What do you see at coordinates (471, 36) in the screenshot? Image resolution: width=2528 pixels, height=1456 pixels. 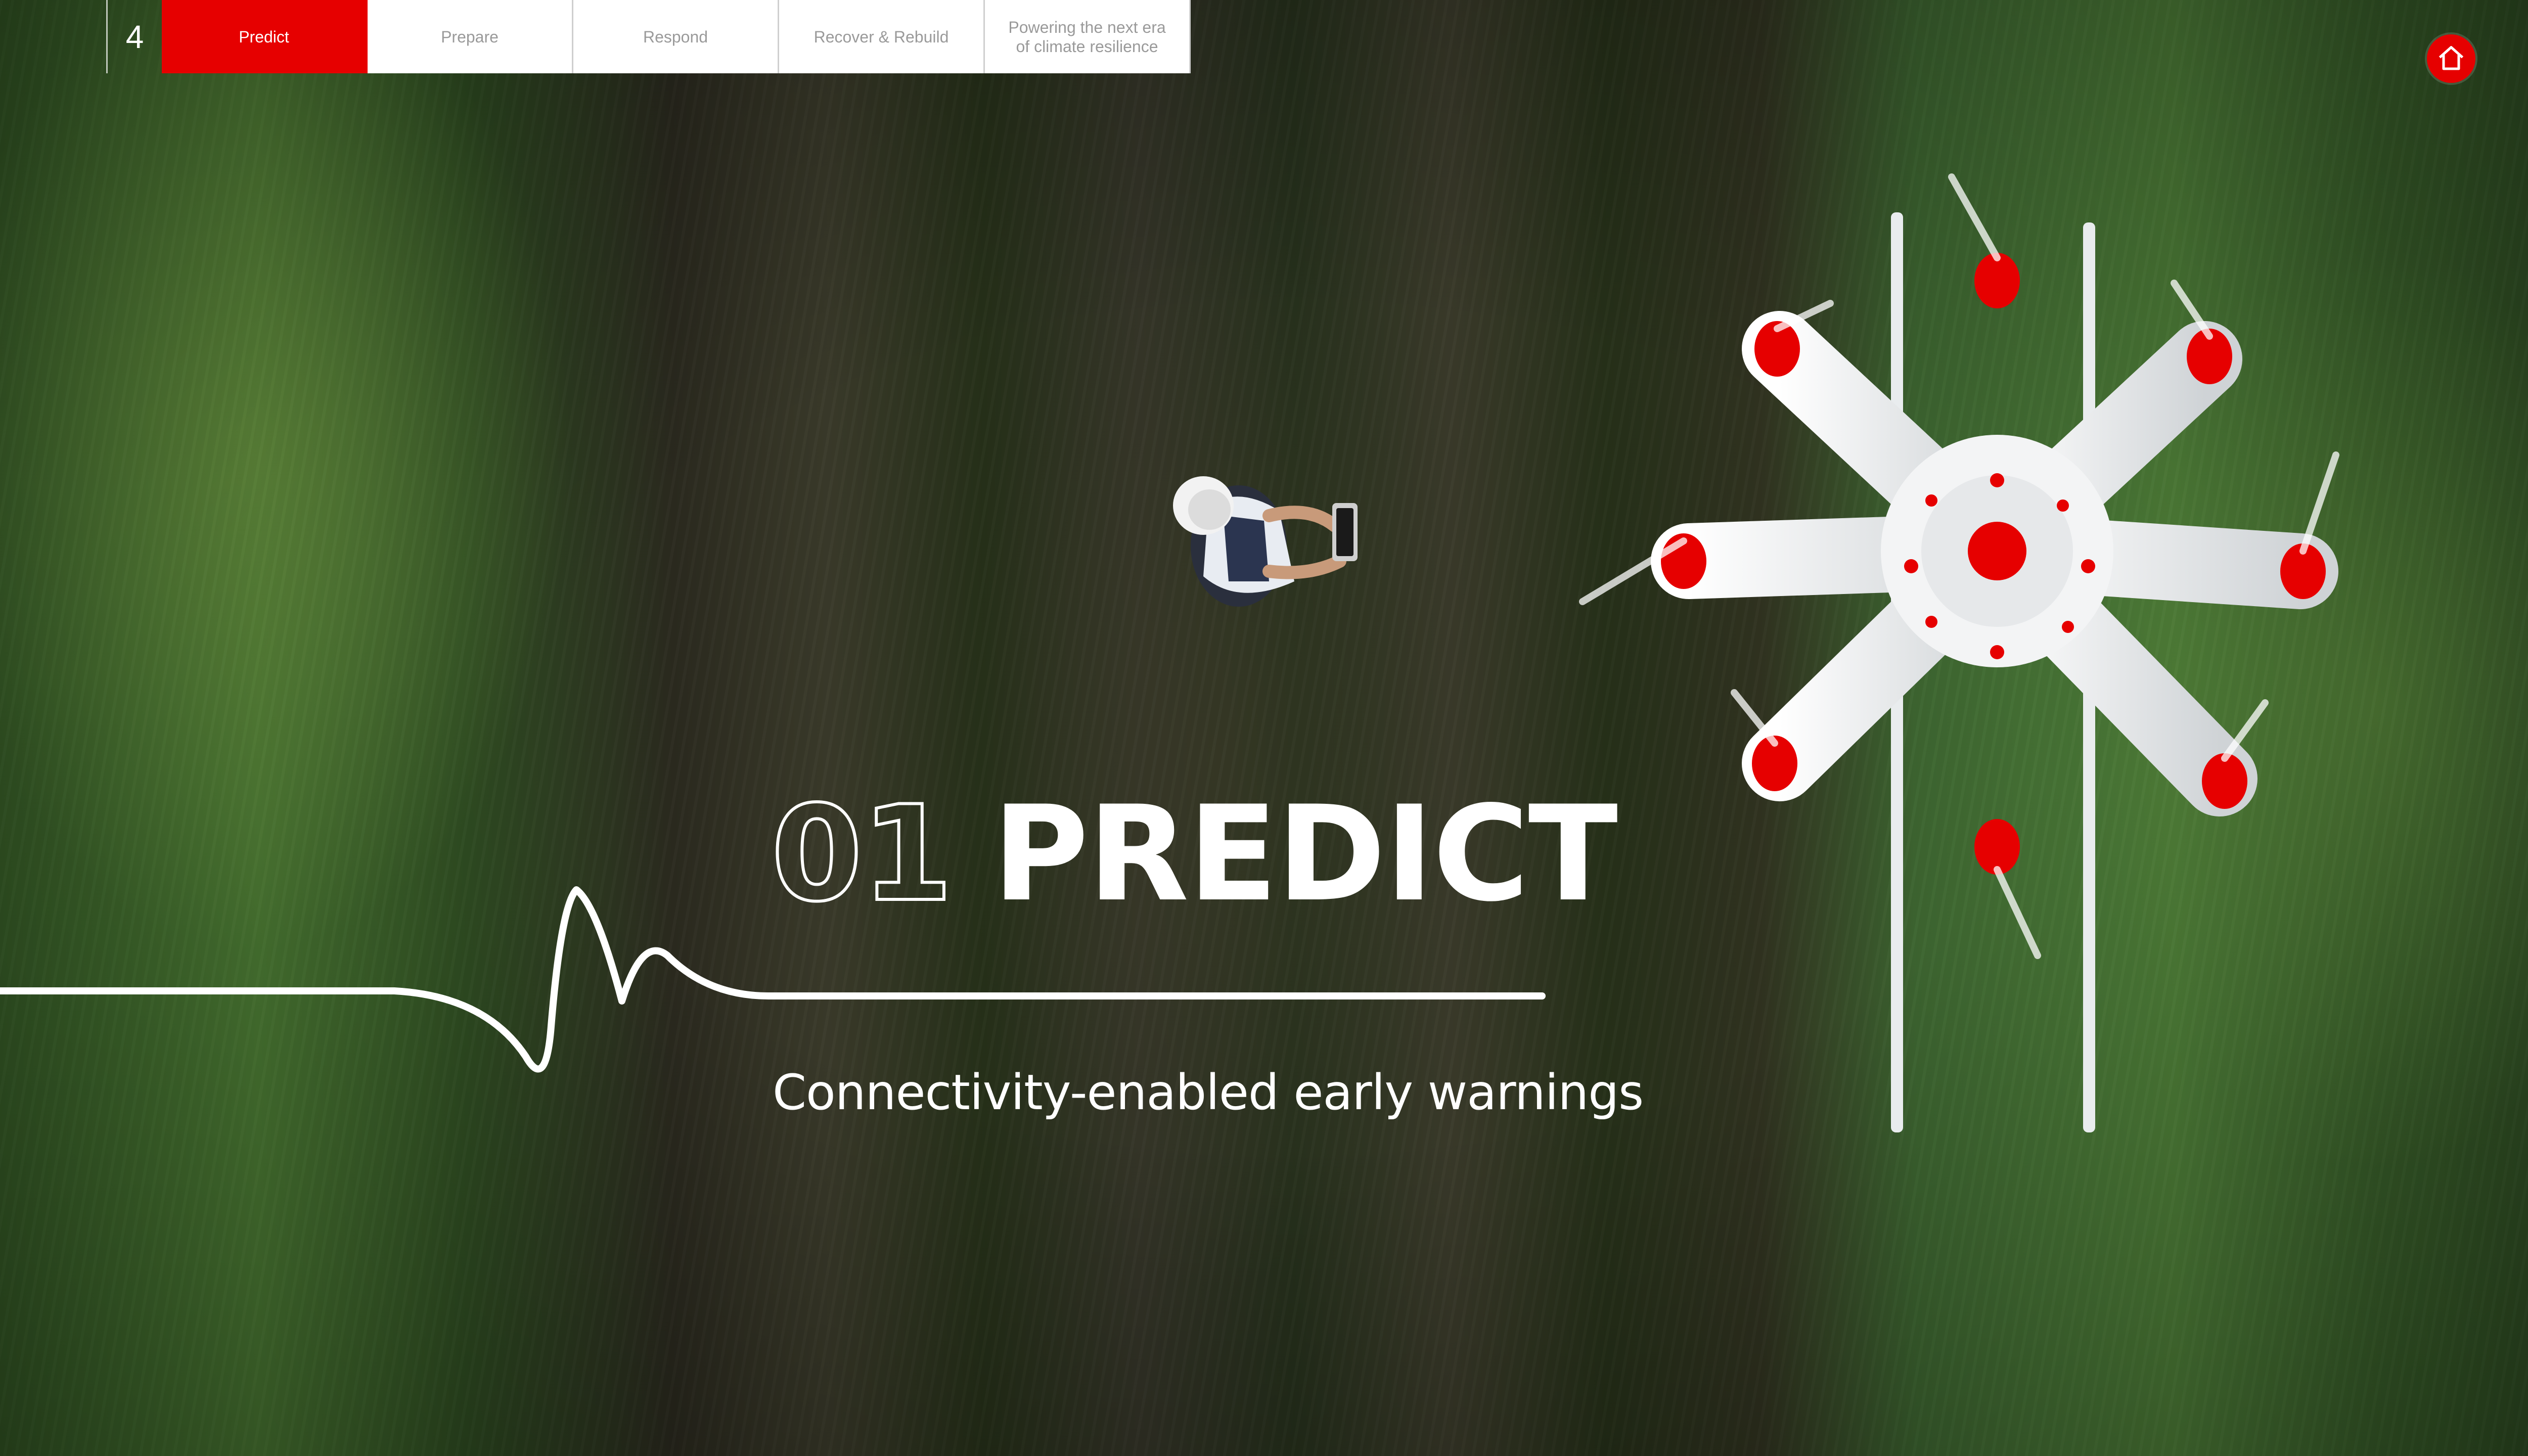 I see `tab-prepare: Prepare` at bounding box center [471, 36].